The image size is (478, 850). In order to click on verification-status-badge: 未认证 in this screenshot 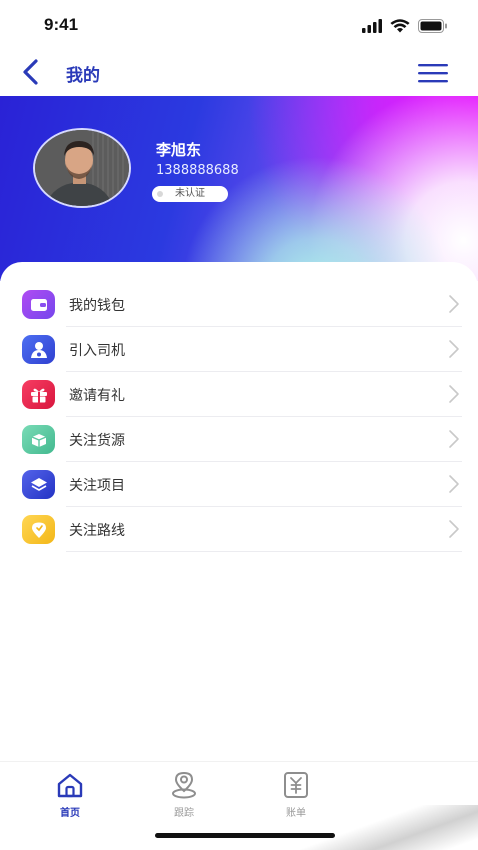, I will do `click(190, 194)`.